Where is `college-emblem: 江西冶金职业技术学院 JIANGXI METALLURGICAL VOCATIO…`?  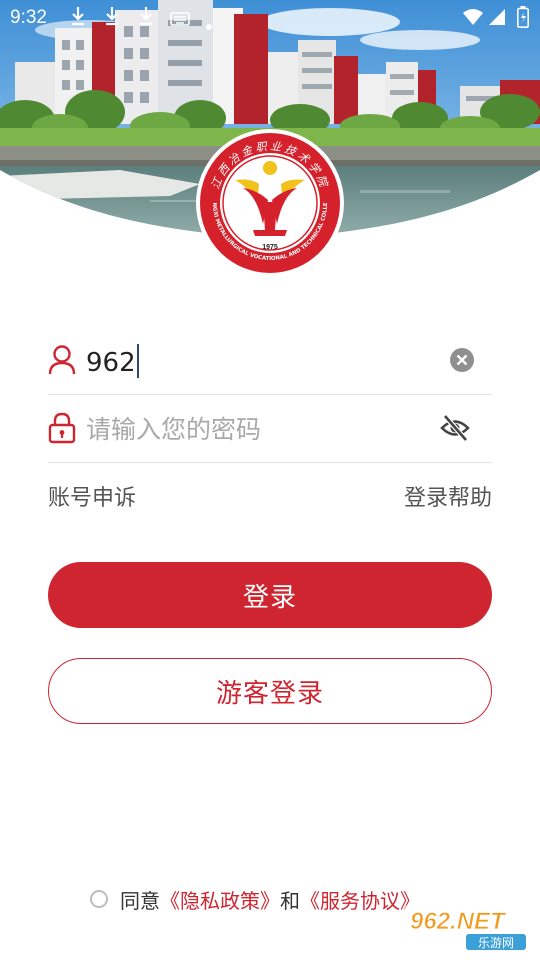
college-emblem: 江西冶金职业技术学院 JIANGXI METALLURGICAL VOCATIO… is located at coordinates (269, 201).